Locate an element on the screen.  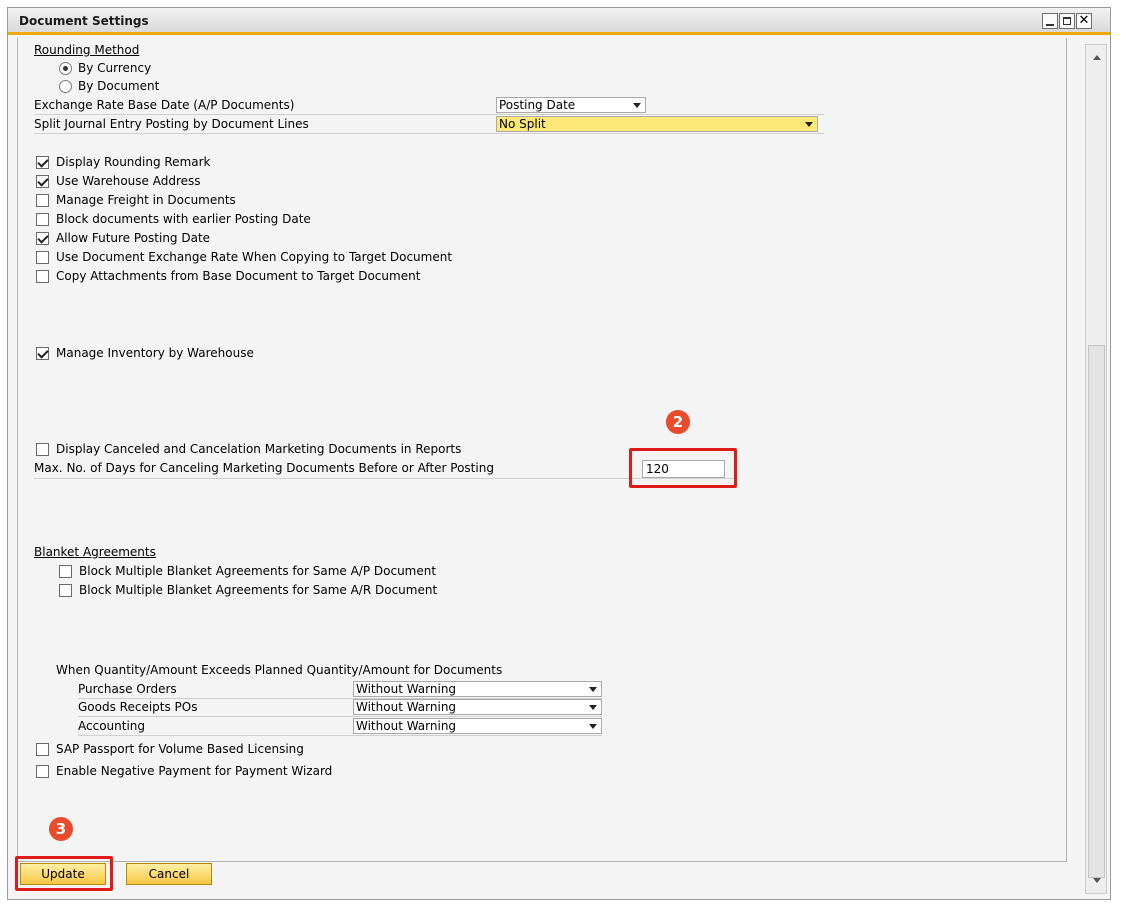
radio-by-document is located at coordinates (65, 86).